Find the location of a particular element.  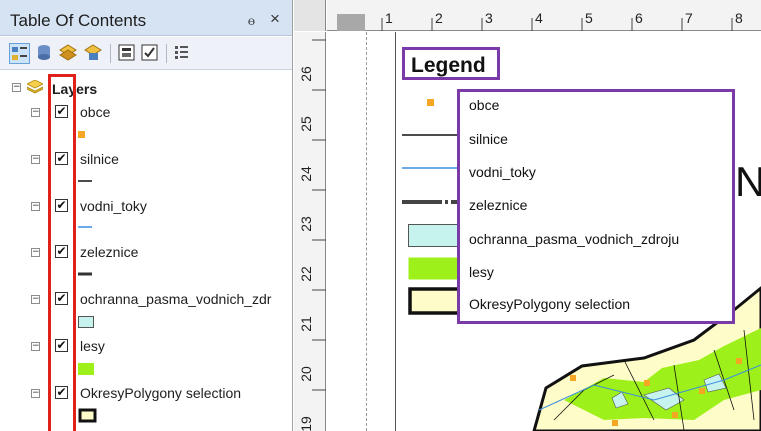

legend-item-label: zeleznice is located at coordinates (498, 205).